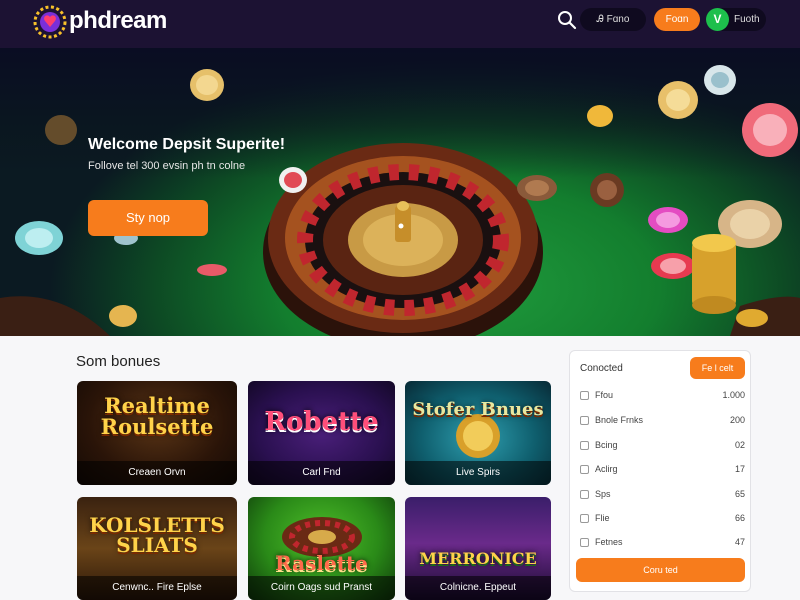 This screenshot has height=600, width=800. What do you see at coordinates (478, 433) in the screenshot?
I see `game-tile: Stofer Bnues Live Spirs` at bounding box center [478, 433].